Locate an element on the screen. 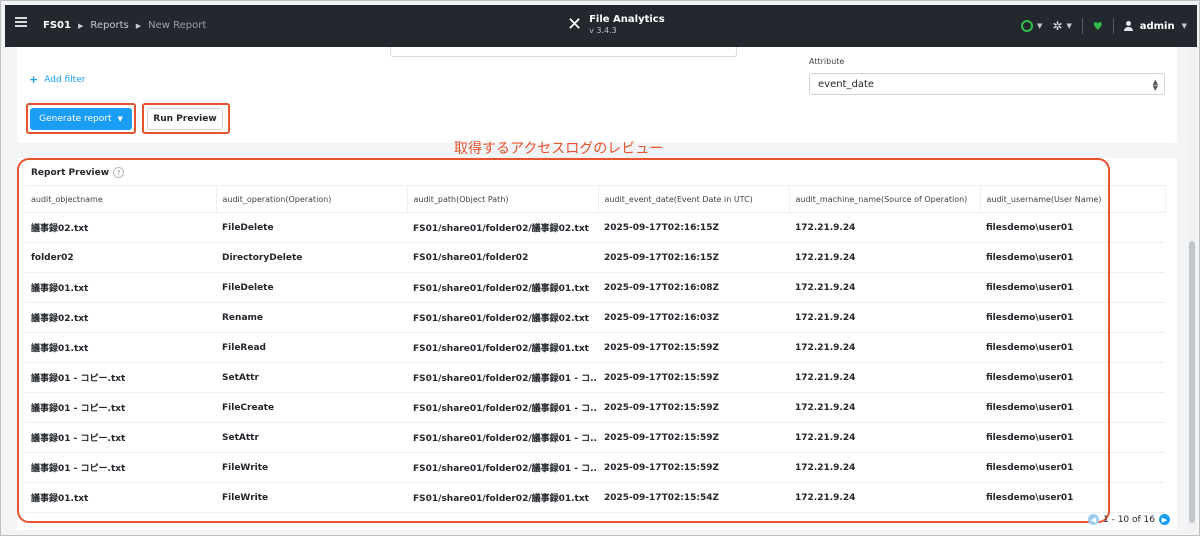  highlight-box-run-preview is located at coordinates (186, 118).